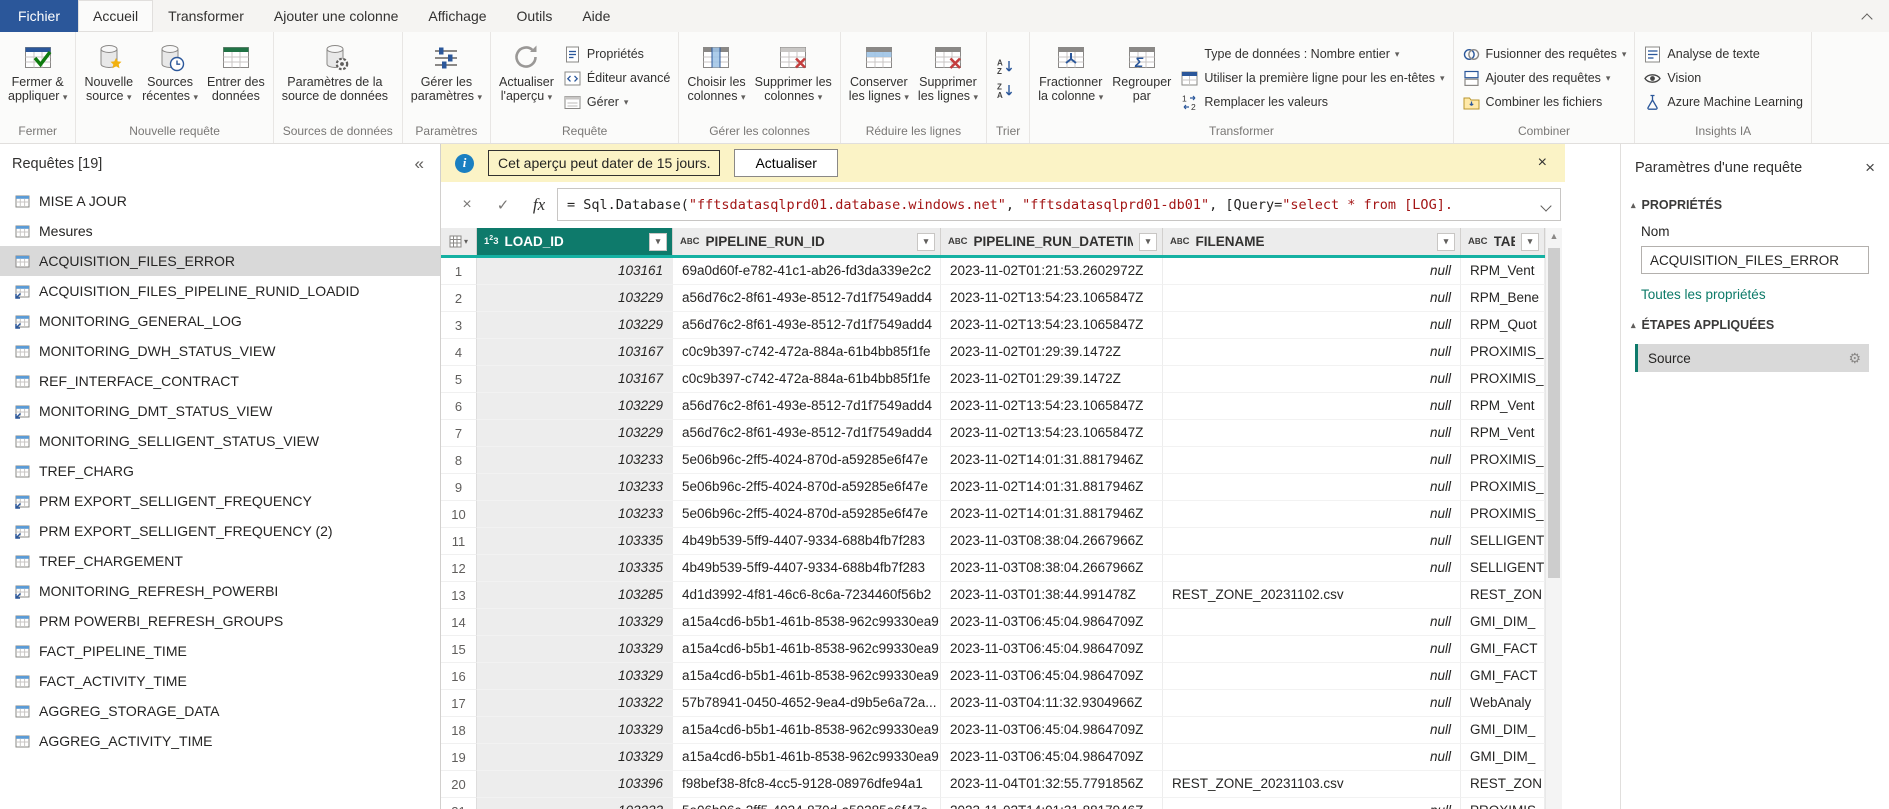  I want to click on row-number: 7, so click(459, 433).